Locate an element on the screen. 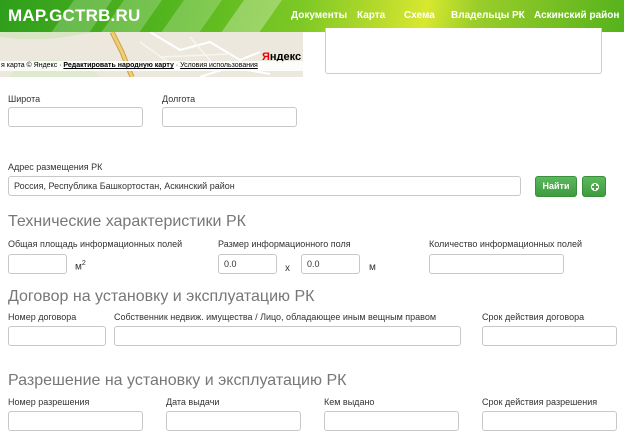 This screenshot has height=436, width=624. plus-circle-icon is located at coordinates (595, 187).